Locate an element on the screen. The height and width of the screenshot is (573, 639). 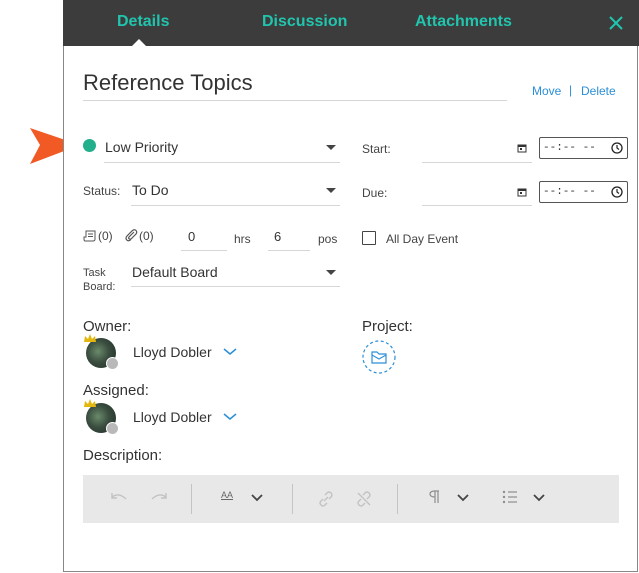
start-label: Start: is located at coordinates (376, 149).